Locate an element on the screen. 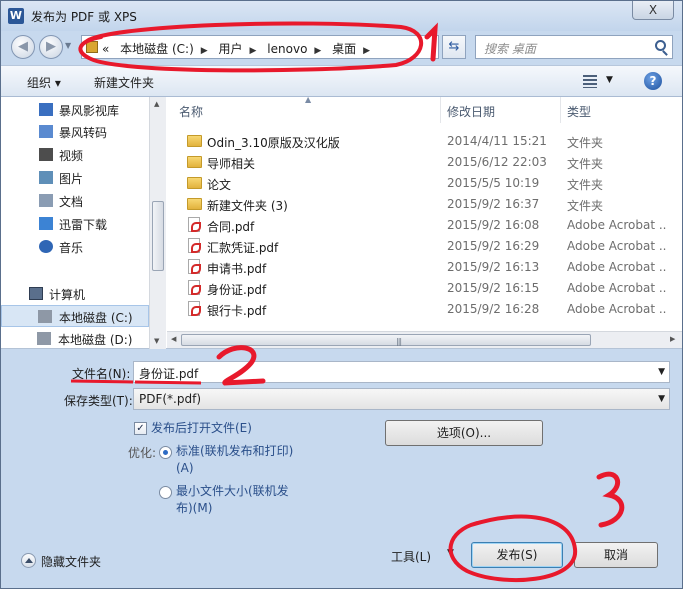 This screenshot has height=589, width=683. breadcrumb-users: 用户 is located at coordinates (231, 49).